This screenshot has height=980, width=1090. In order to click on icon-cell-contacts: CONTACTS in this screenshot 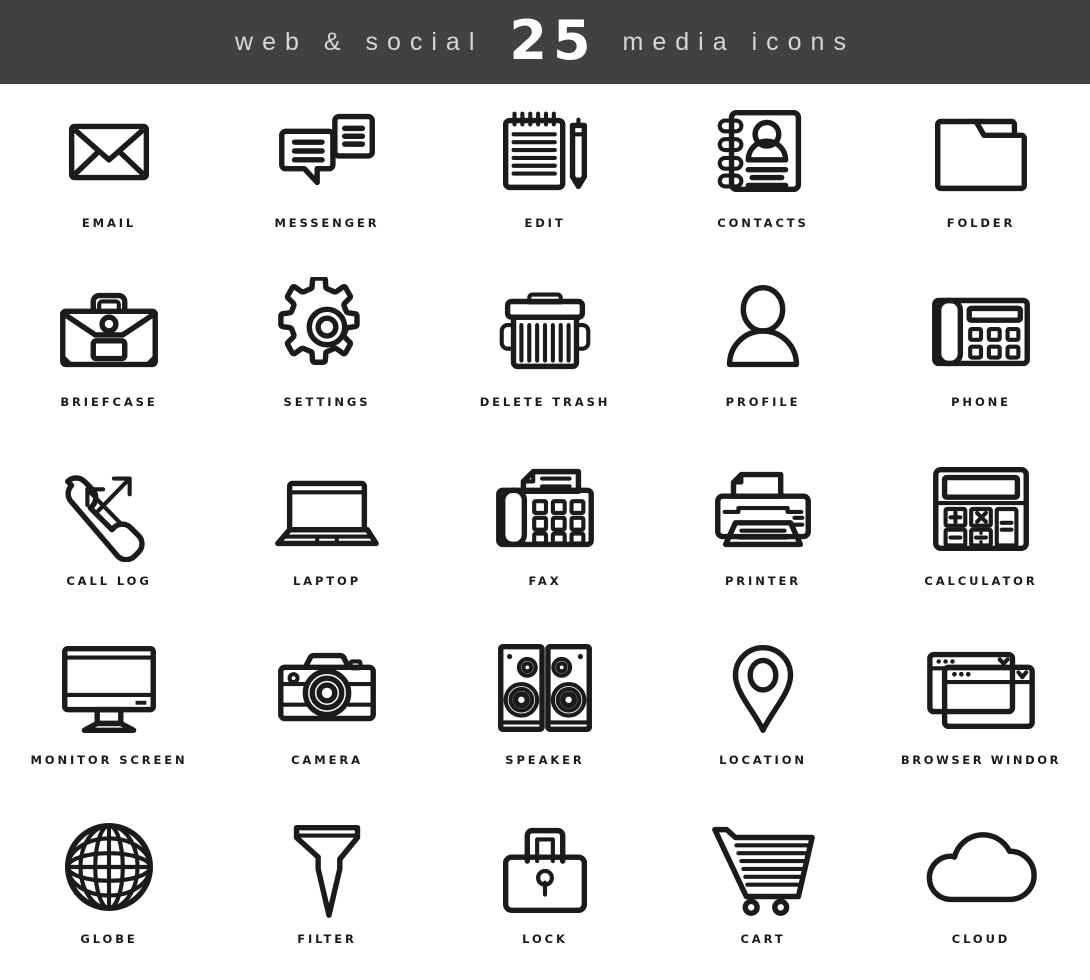, I will do `click(763, 173)`.